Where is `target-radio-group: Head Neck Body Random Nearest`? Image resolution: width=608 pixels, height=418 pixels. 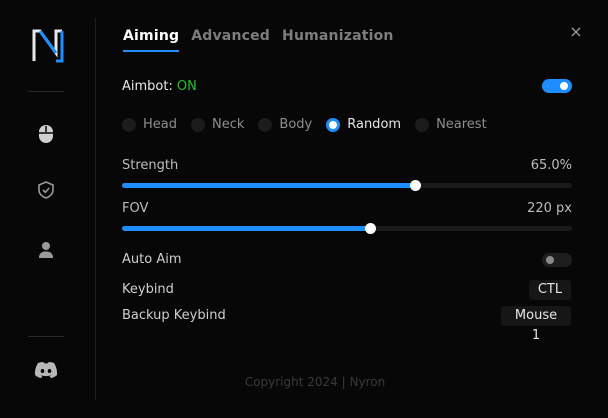
target-radio-group: Head Neck Body Random Nearest is located at coordinates (311, 124).